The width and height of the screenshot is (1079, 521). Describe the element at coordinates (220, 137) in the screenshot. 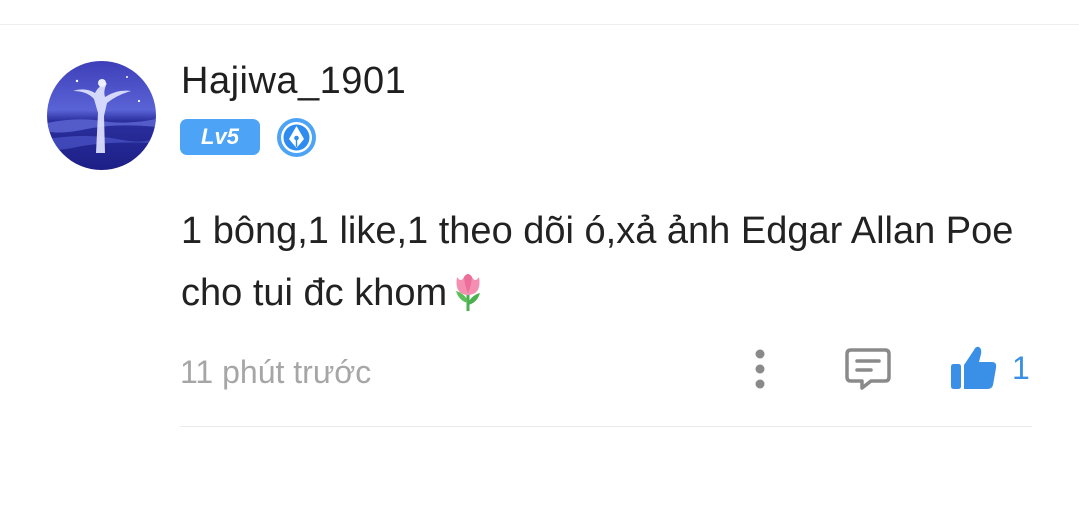

I see `level-badge: Lv5` at that location.